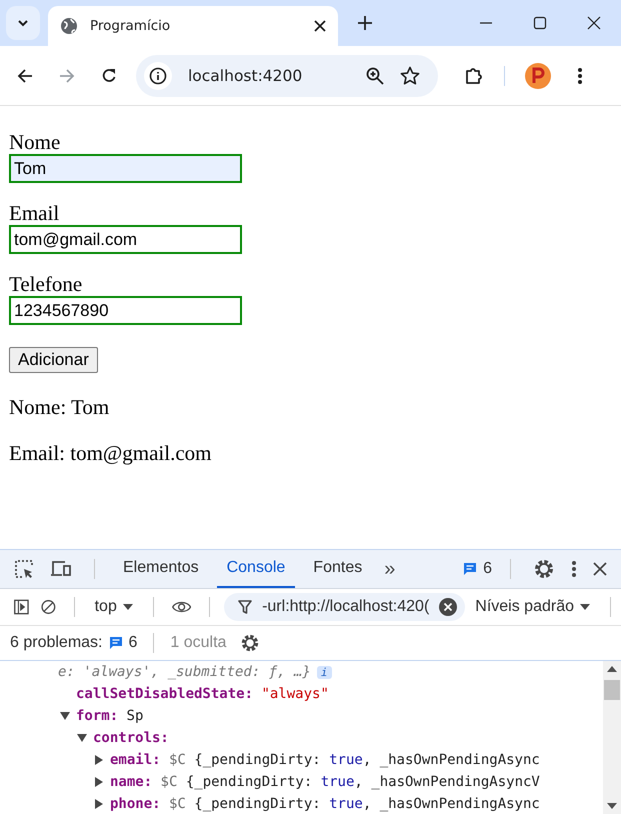 The width and height of the screenshot is (621, 814). I want to click on text-input: 1234567890, so click(125, 310).